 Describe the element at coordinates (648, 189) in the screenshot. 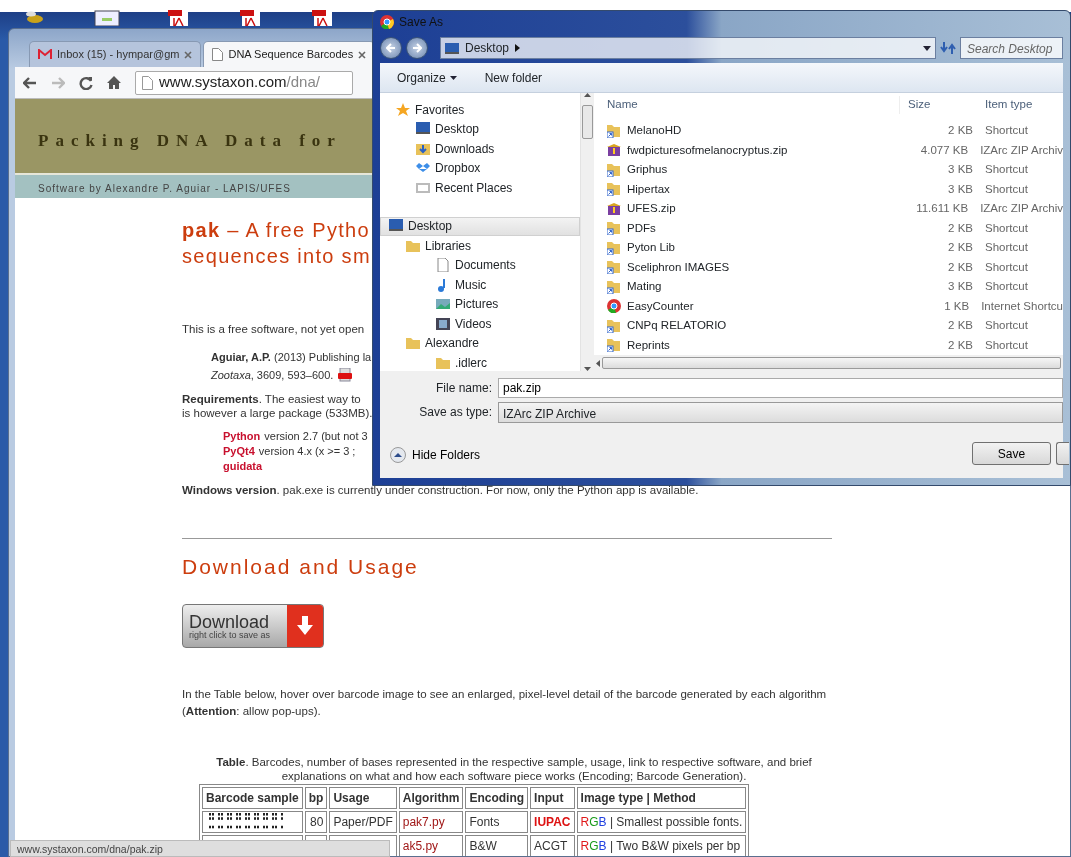

I see `file-name: Hipertax` at that location.